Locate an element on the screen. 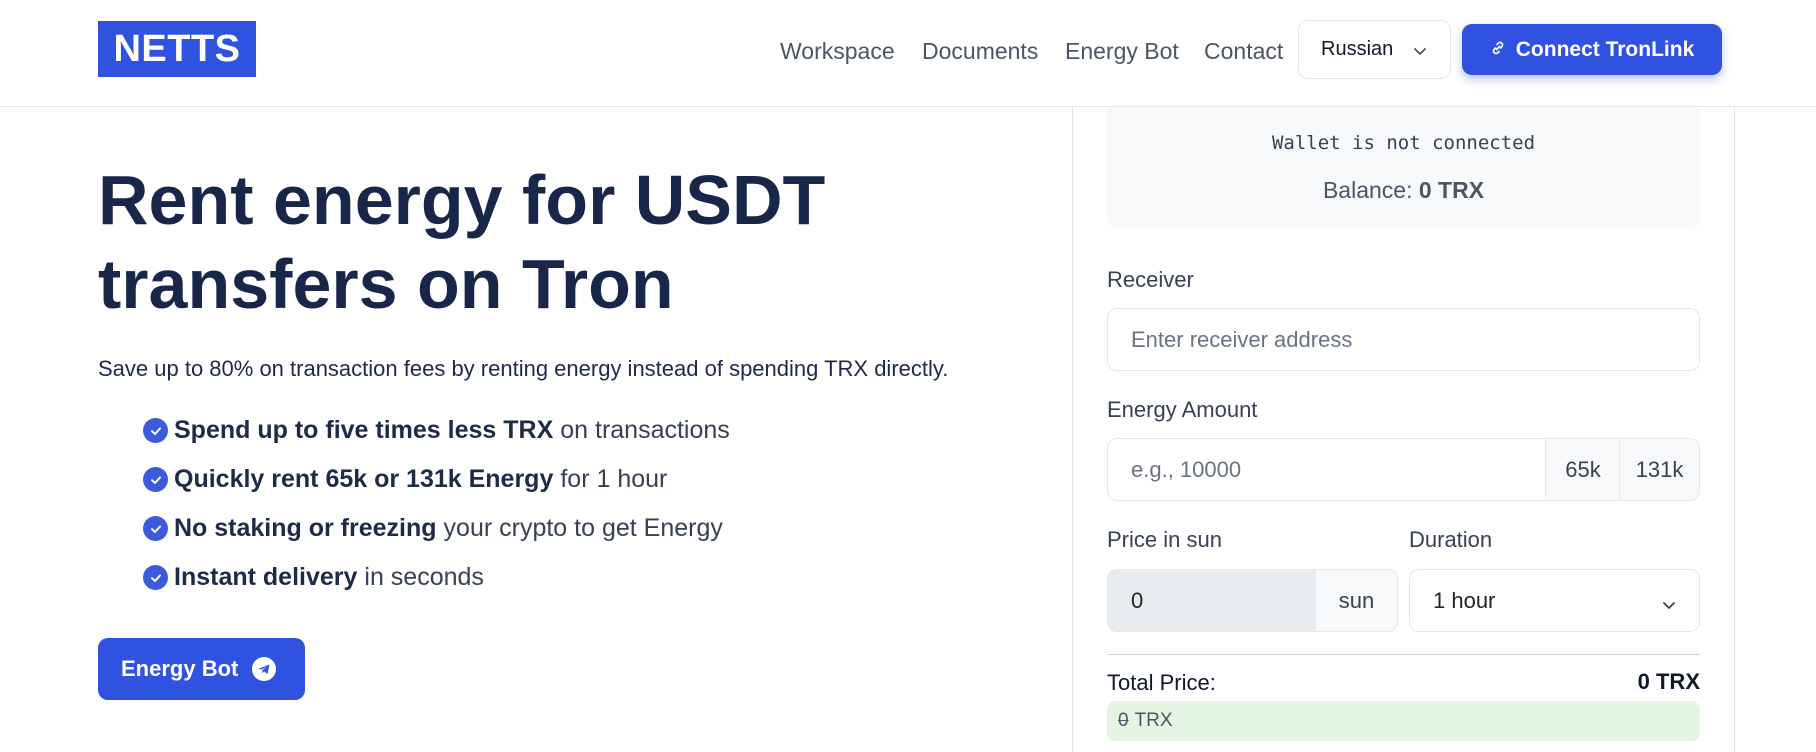 The width and height of the screenshot is (1816, 752). page-title: Rent energy for USDT transfers on Tron is located at coordinates (478, 242).